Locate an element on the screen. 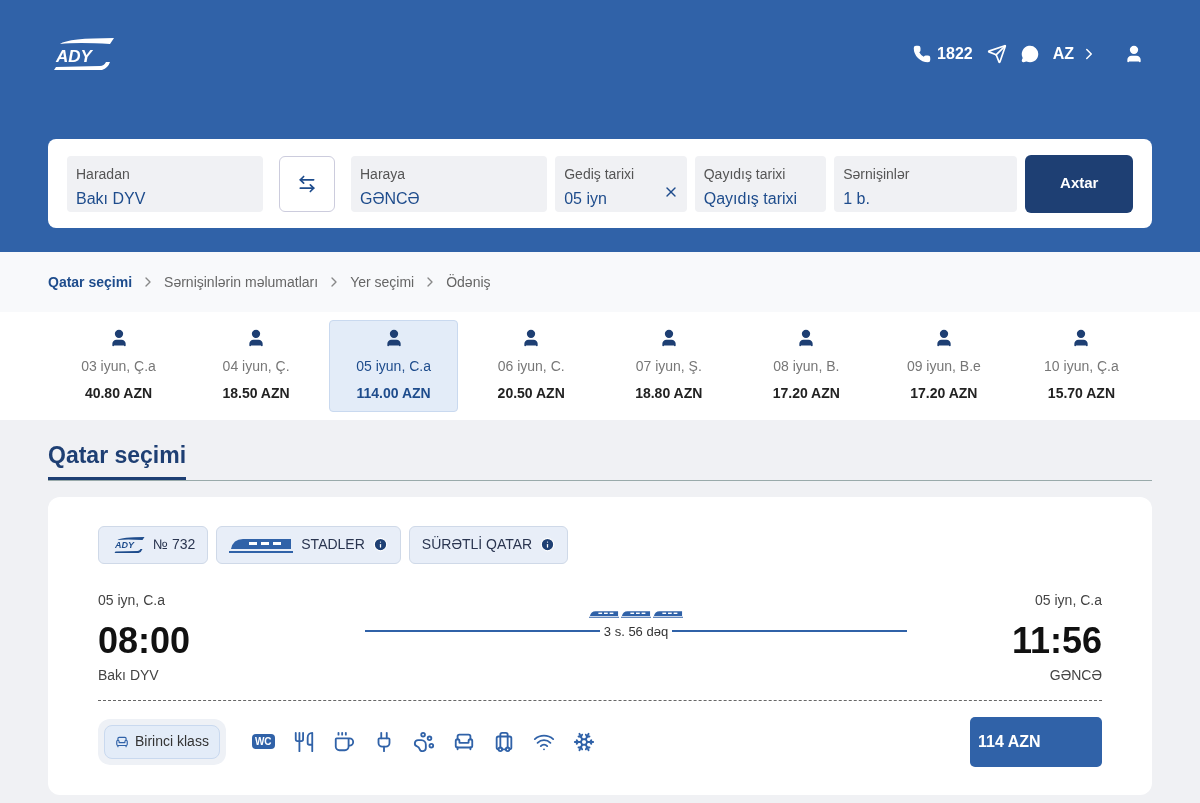  departure-date: 05 iyn, C.a is located at coordinates (132, 600).